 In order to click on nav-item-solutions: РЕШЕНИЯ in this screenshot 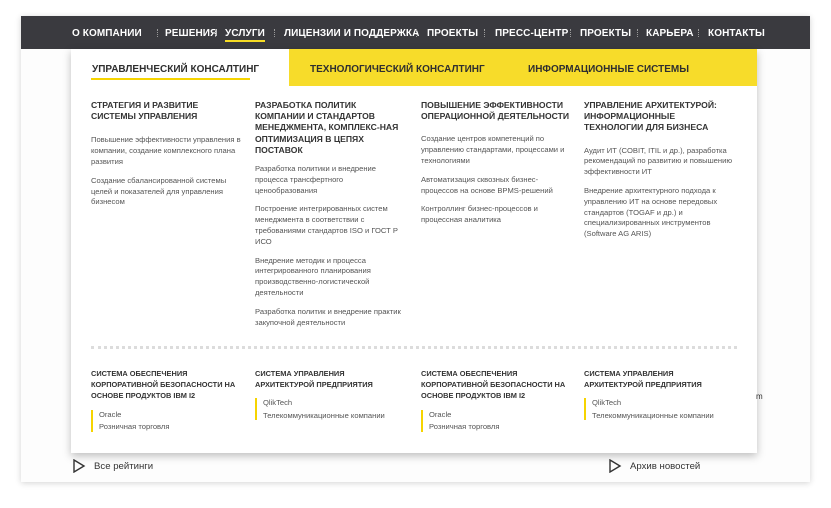, I will do `click(191, 32)`.